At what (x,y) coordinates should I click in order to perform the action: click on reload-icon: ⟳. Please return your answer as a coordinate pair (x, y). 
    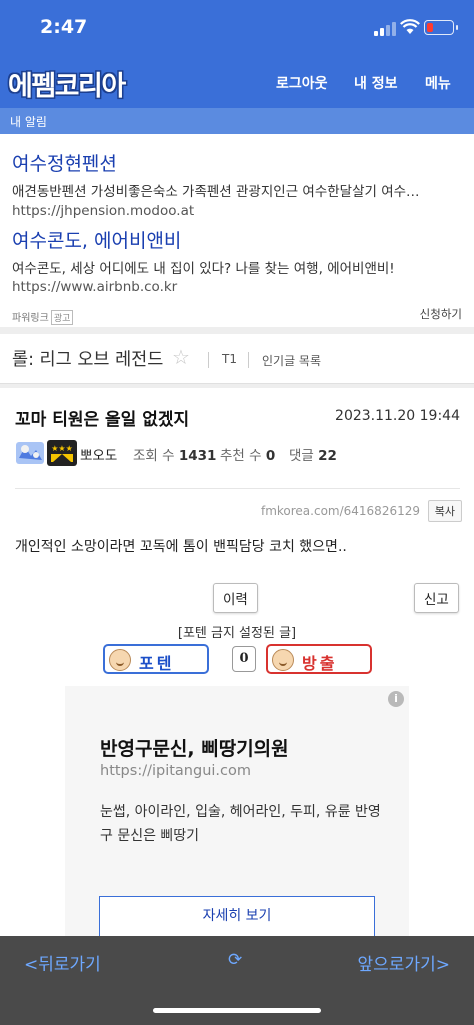
    Looking at the image, I should click on (235, 960).